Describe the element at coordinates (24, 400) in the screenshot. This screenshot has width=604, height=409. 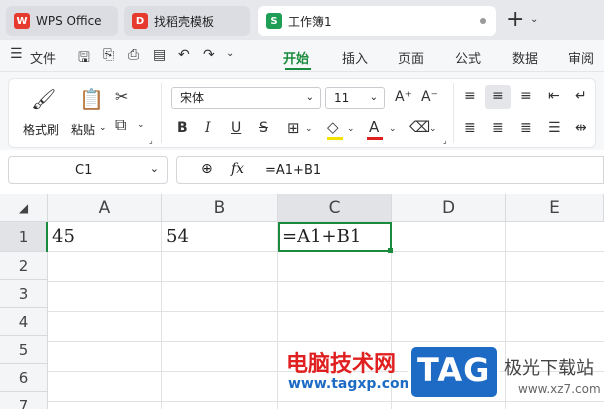
I see `row-header-7: 7` at that location.